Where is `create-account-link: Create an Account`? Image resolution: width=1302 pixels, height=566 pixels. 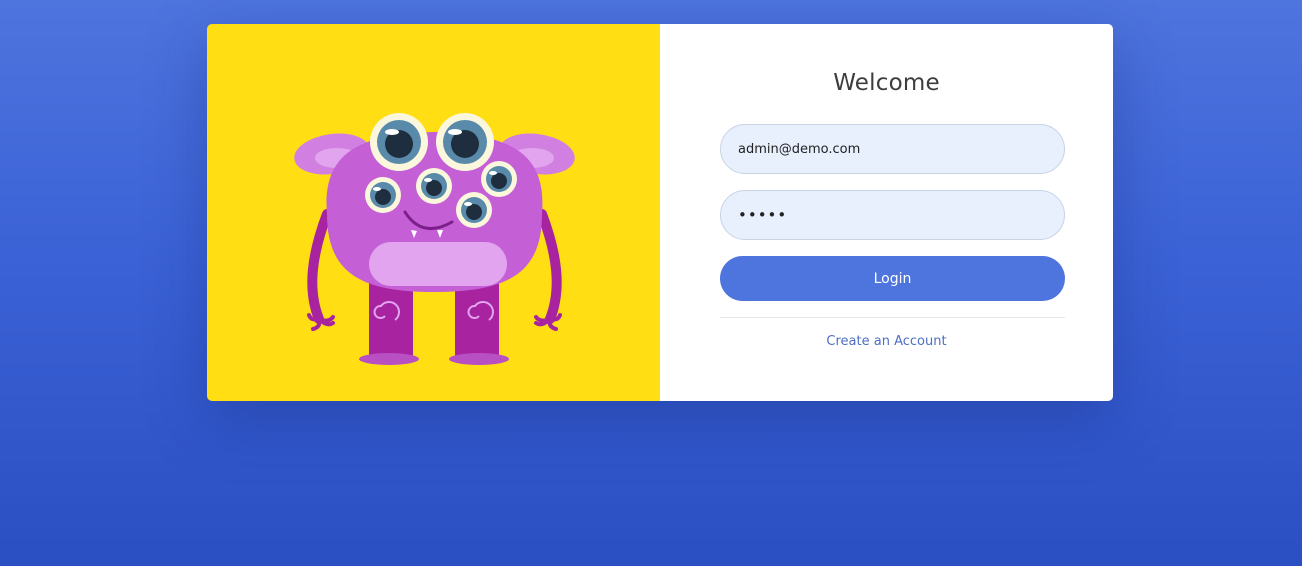
create-account-link: Create an Account is located at coordinates (886, 341).